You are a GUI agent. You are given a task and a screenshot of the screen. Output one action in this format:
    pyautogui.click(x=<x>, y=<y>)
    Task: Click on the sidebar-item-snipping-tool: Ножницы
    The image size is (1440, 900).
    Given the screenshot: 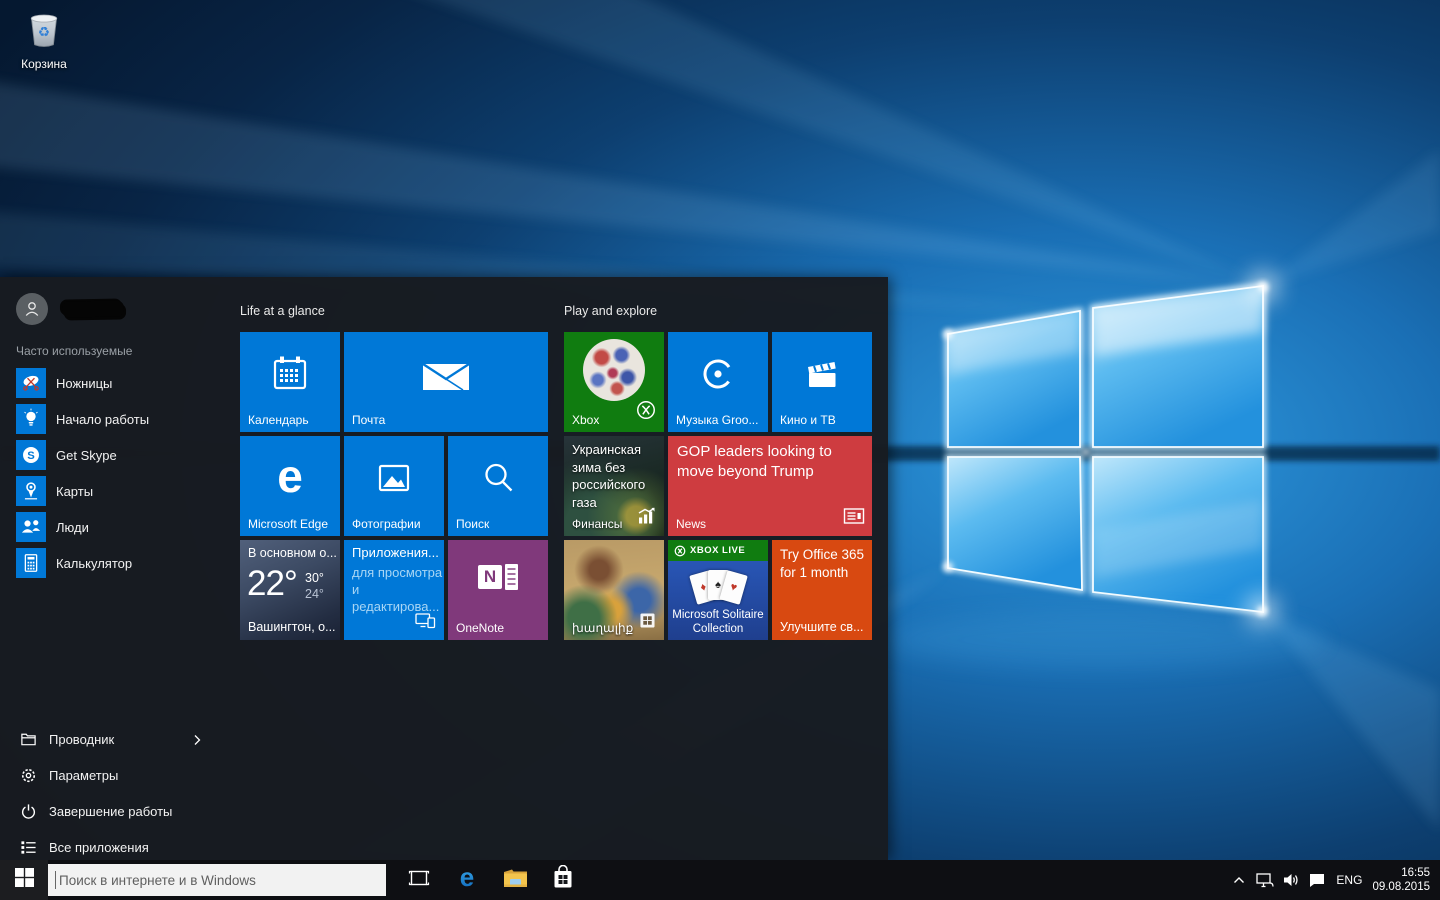 What is the action you would take?
    pyautogui.click(x=119, y=383)
    